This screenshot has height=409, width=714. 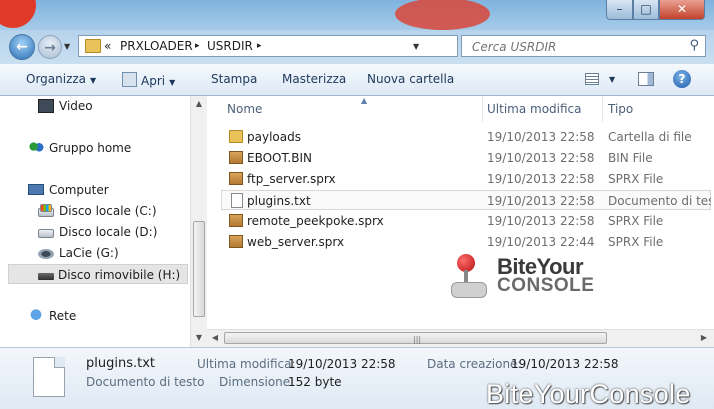 I want to click on address-dropdown: ▼, so click(x=416, y=46).